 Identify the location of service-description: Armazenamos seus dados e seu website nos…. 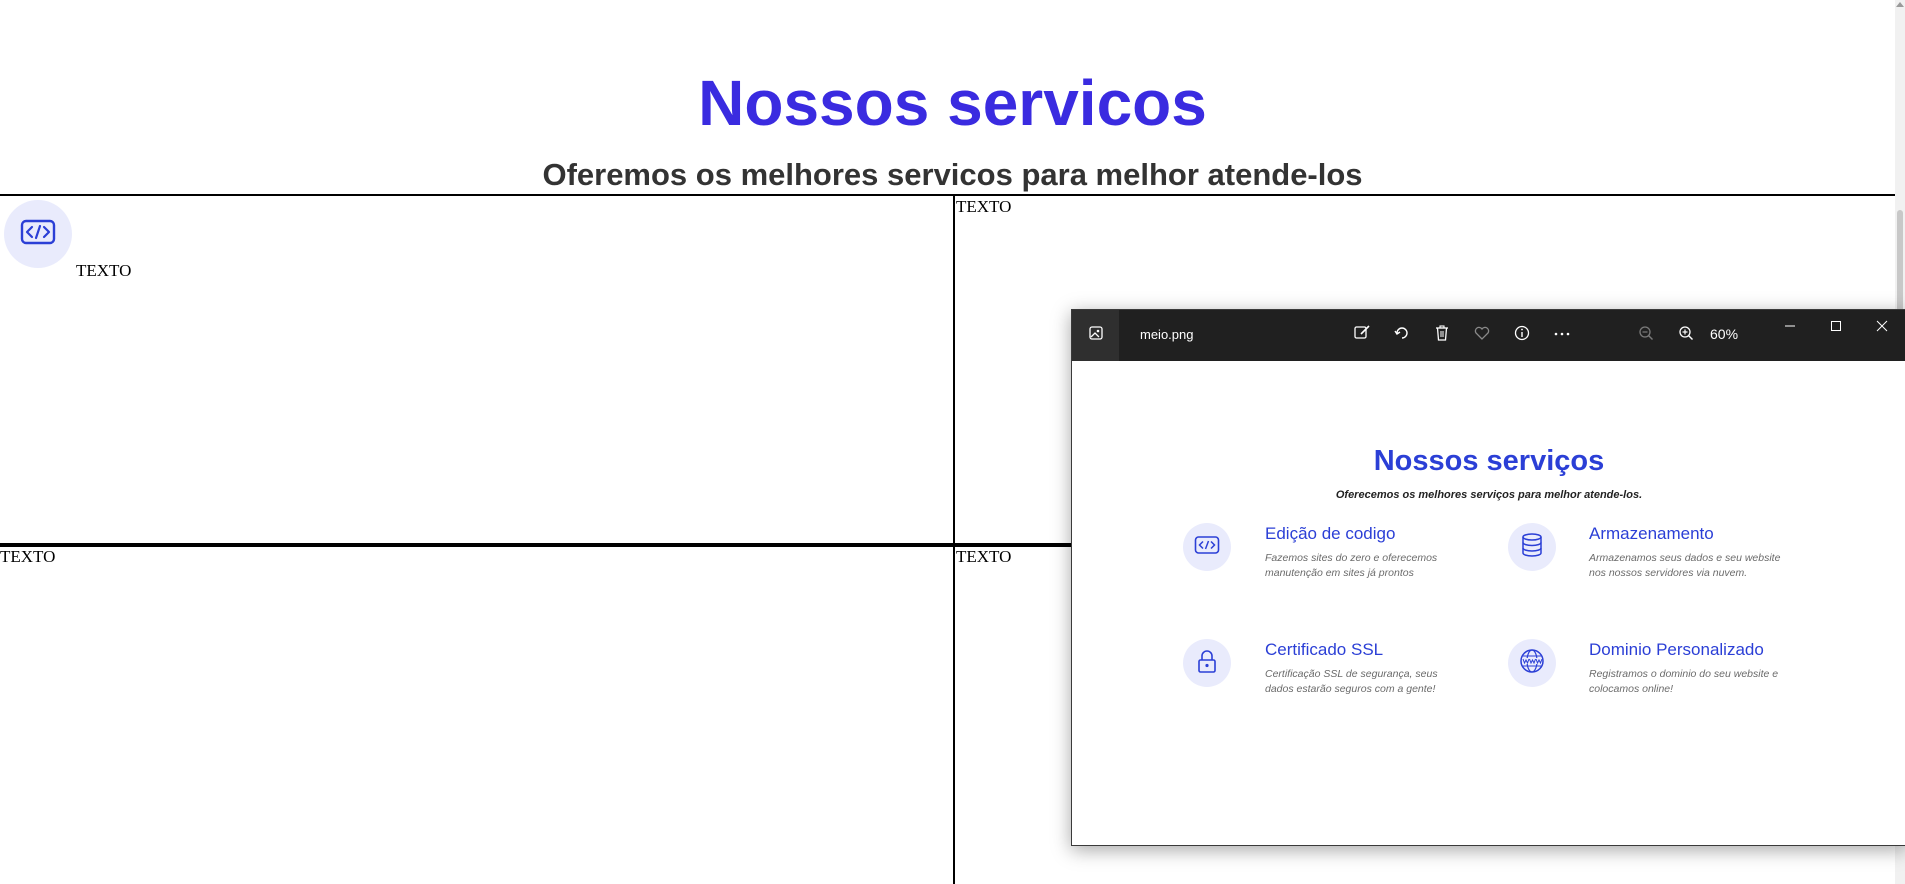
(1685, 565).